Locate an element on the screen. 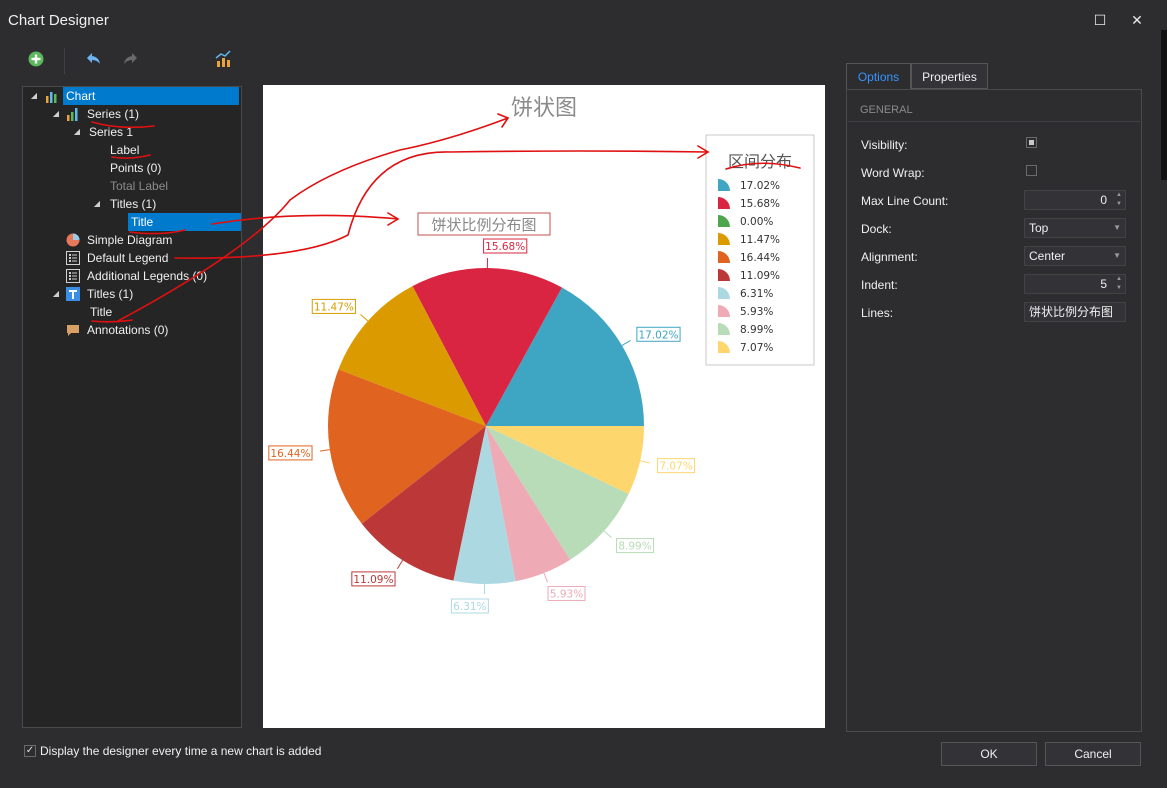 This screenshot has height=788, width=1167. tree-item-chart-titles: Titles (1) is located at coordinates (101, 294).